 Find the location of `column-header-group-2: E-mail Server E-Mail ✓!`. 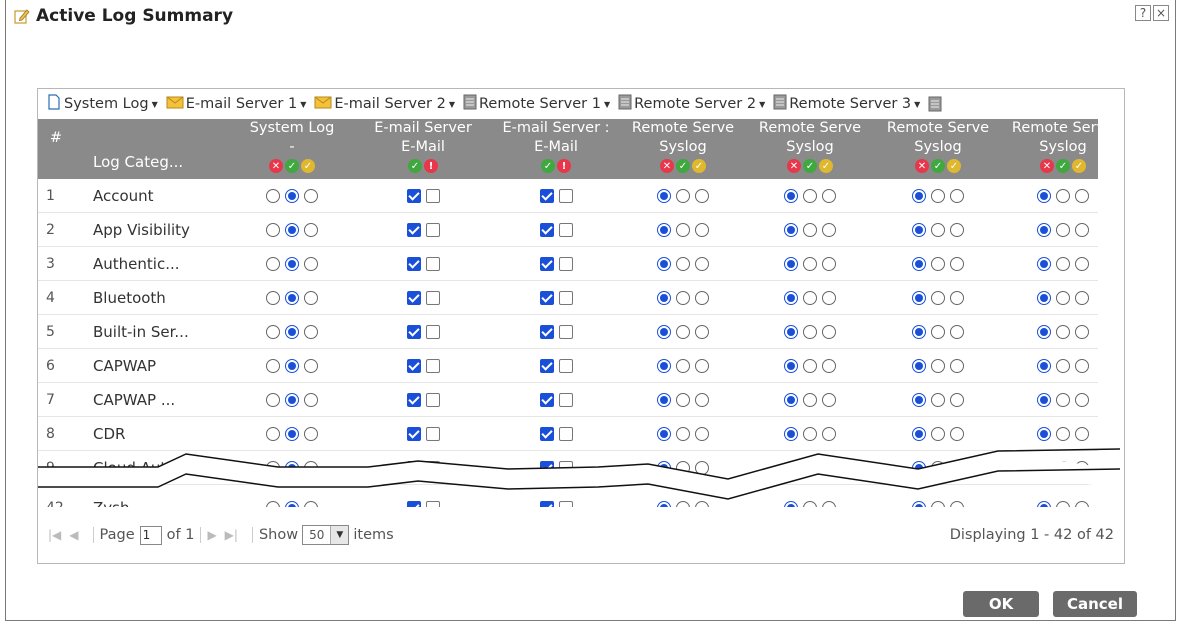

column-header-group-2: E-mail Server E-Mail ✓! is located at coordinates (423, 149).